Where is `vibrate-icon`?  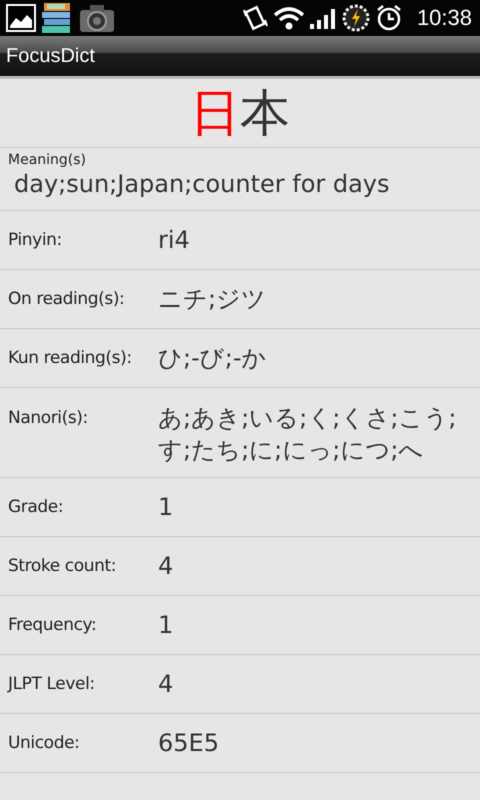 vibrate-icon is located at coordinates (254, 18).